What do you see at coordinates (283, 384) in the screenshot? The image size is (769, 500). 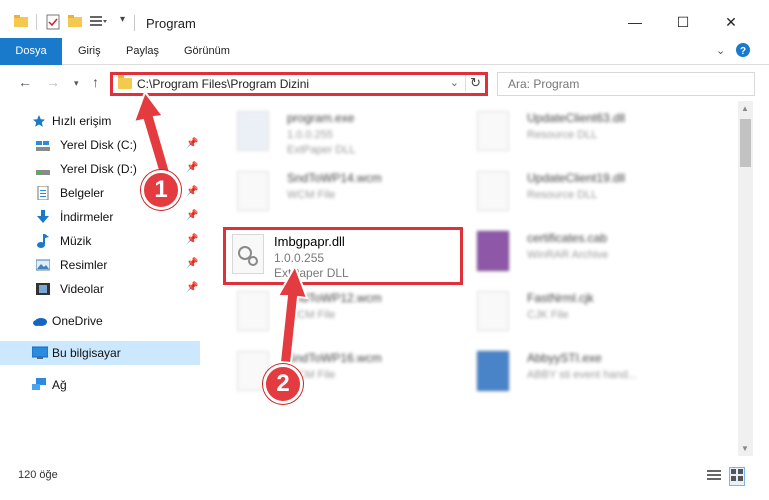 I see `callout-badge-2: 2` at bounding box center [283, 384].